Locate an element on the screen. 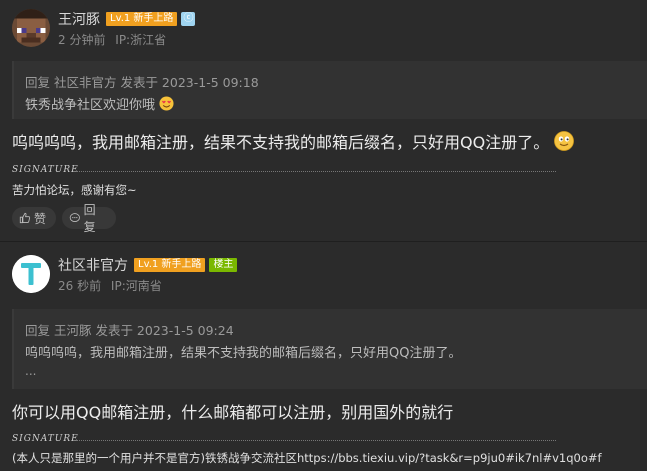 The height and width of the screenshot is (471, 647). quote-block: 回复 社区非官方 发表于 2023-1-5 09:18 铁秀战争社区欢迎你哦 is located at coordinates (329, 90).